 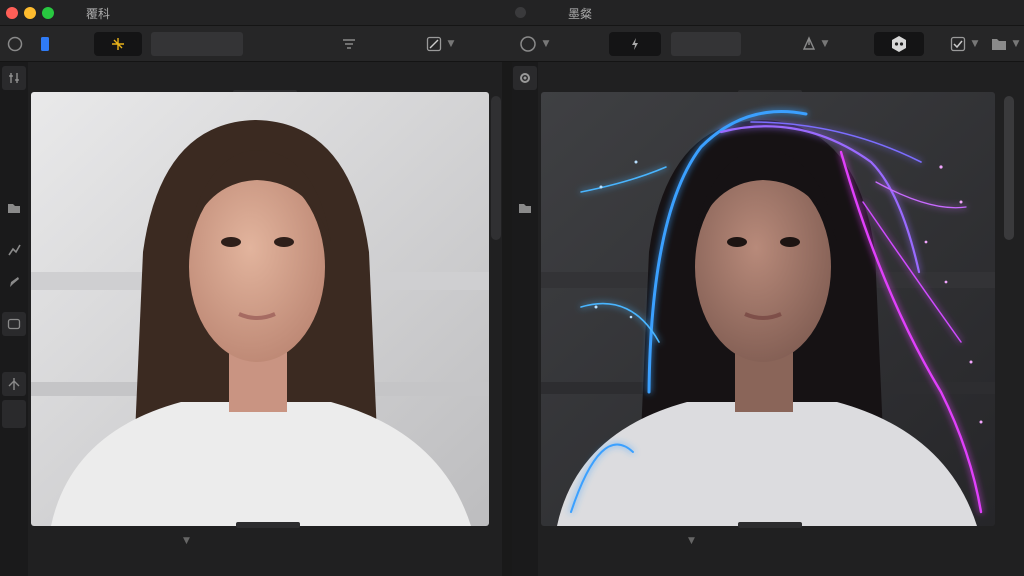 What do you see at coordinates (1009, 168) in the screenshot?
I see `right-scrollbar` at bounding box center [1009, 168].